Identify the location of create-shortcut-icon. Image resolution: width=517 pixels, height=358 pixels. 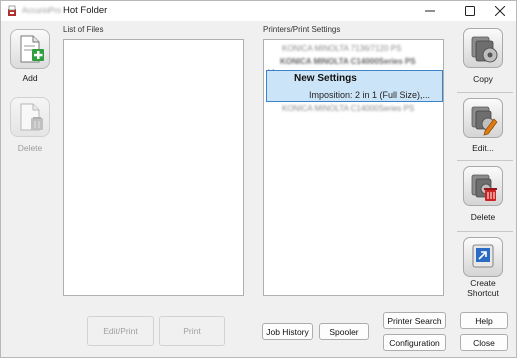
(483, 256).